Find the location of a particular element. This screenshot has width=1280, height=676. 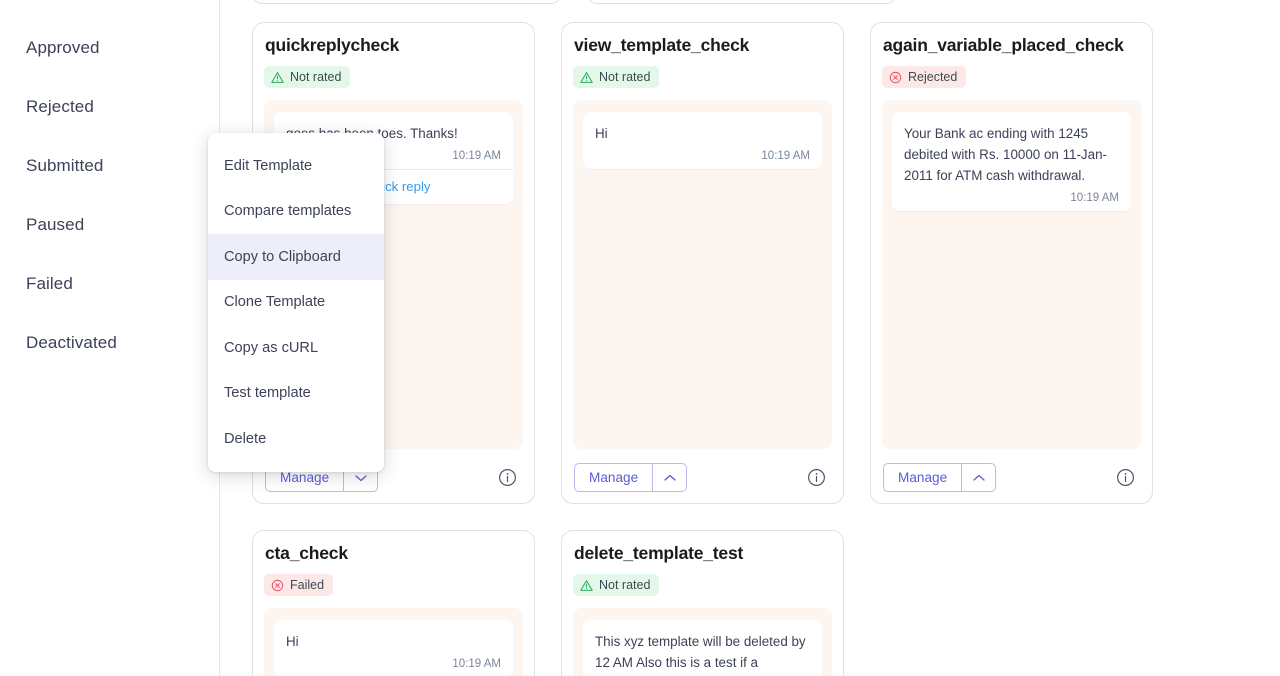

menu-item-delete: Delete is located at coordinates (296, 439).